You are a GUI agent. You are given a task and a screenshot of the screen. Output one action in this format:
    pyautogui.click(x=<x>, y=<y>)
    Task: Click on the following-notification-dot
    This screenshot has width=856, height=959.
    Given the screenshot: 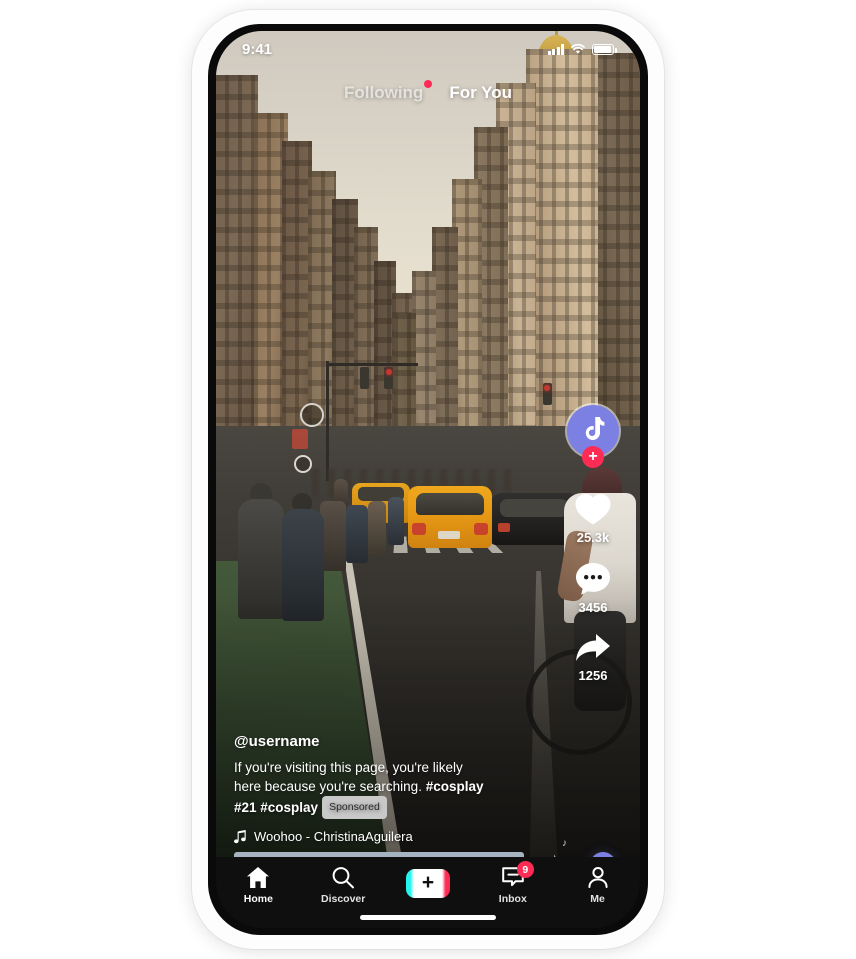 What is the action you would take?
    pyautogui.click(x=428, y=84)
    